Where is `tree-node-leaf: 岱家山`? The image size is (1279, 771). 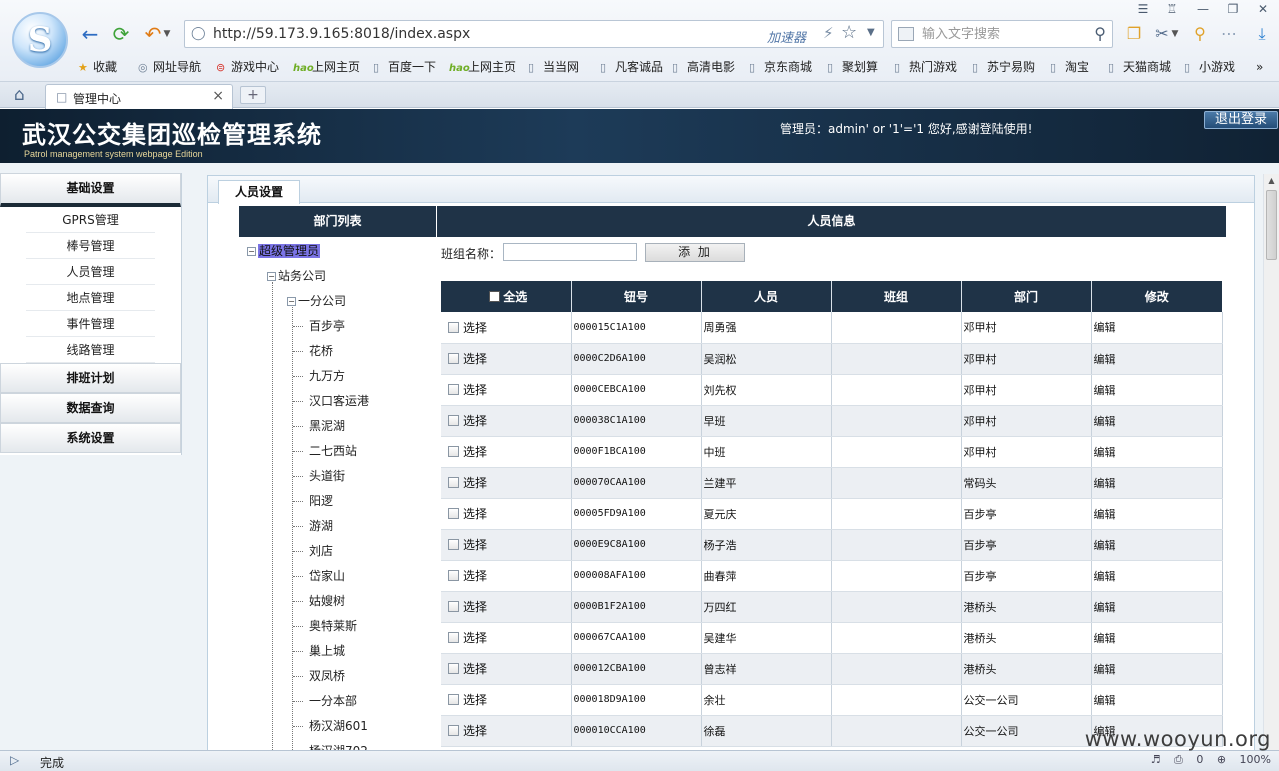 tree-node-leaf: 岱家山 is located at coordinates (327, 576).